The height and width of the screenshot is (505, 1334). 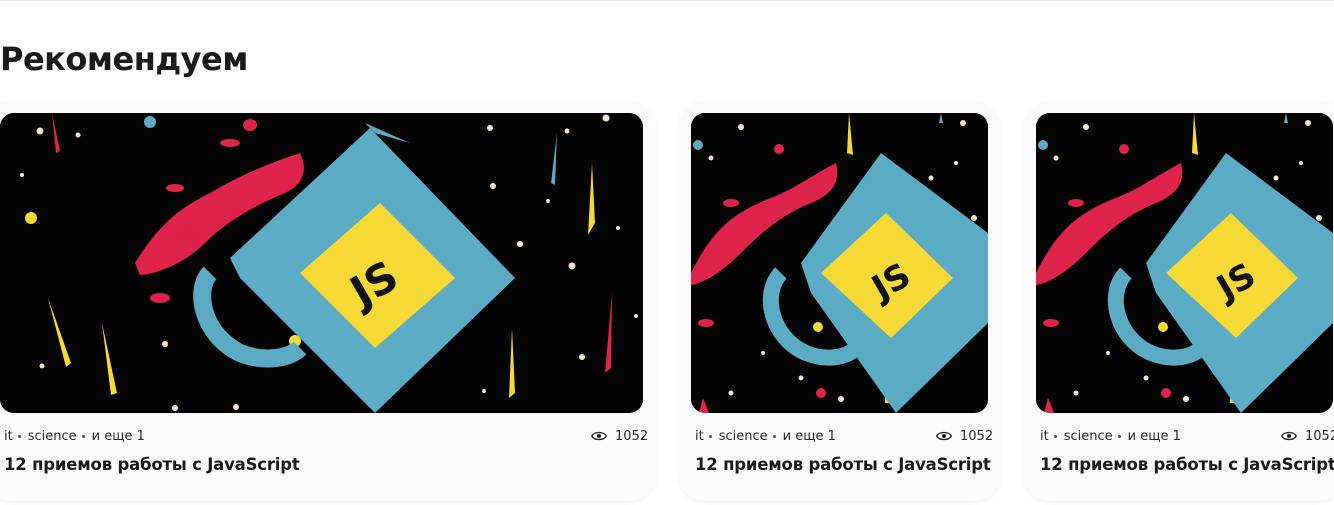 I want to click on section-title: Рекомендуем, so click(x=124, y=59).